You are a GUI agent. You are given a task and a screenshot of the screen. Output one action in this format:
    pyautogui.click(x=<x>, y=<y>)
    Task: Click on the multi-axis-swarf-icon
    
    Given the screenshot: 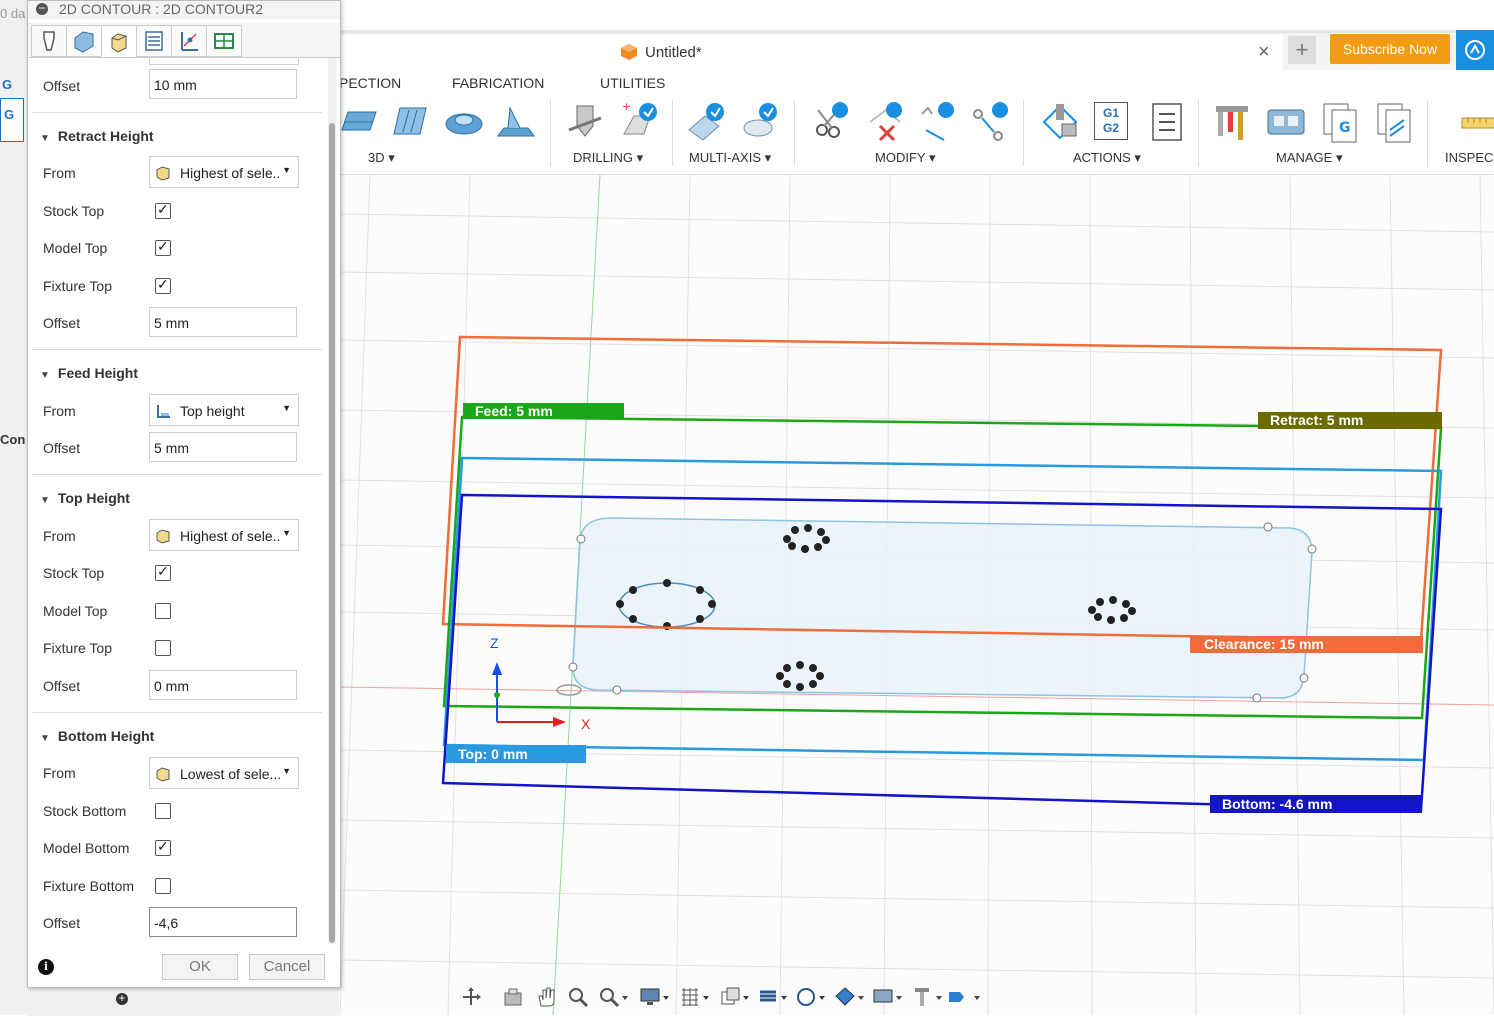 What is the action you would take?
    pyautogui.click(x=705, y=122)
    